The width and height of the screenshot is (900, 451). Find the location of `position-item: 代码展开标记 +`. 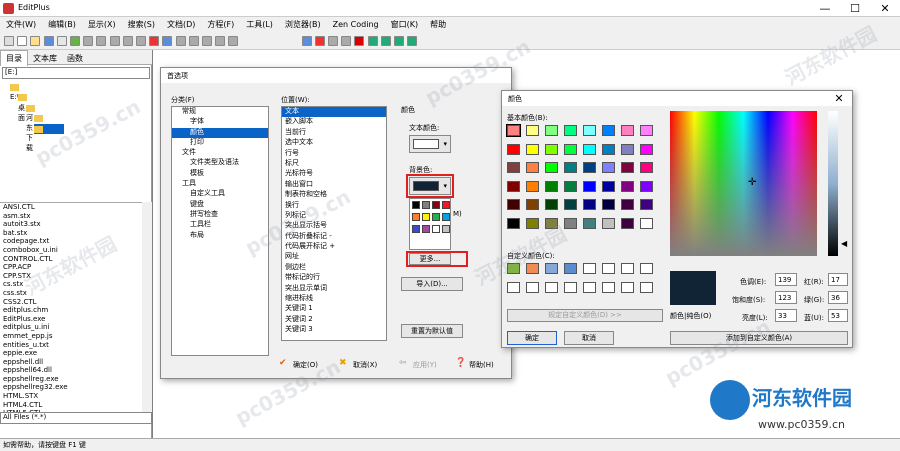

position-item: 代码展开标记 + is located at coordinates (334, 247).